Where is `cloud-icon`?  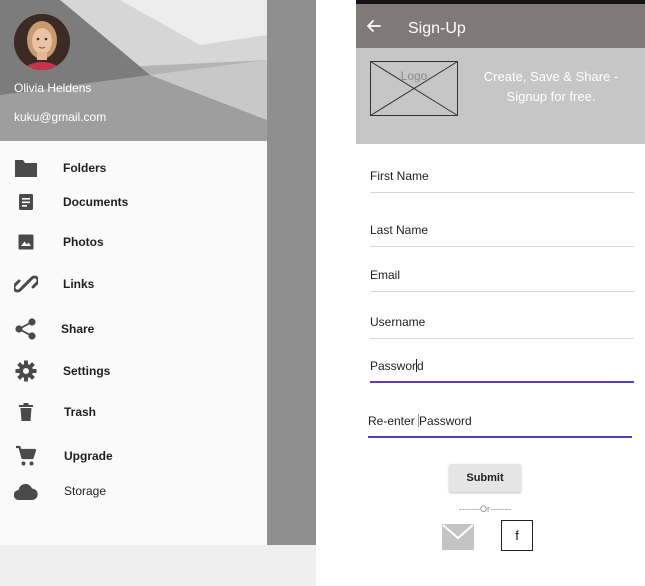
cloud-icon is located at coordinates (26, 491).